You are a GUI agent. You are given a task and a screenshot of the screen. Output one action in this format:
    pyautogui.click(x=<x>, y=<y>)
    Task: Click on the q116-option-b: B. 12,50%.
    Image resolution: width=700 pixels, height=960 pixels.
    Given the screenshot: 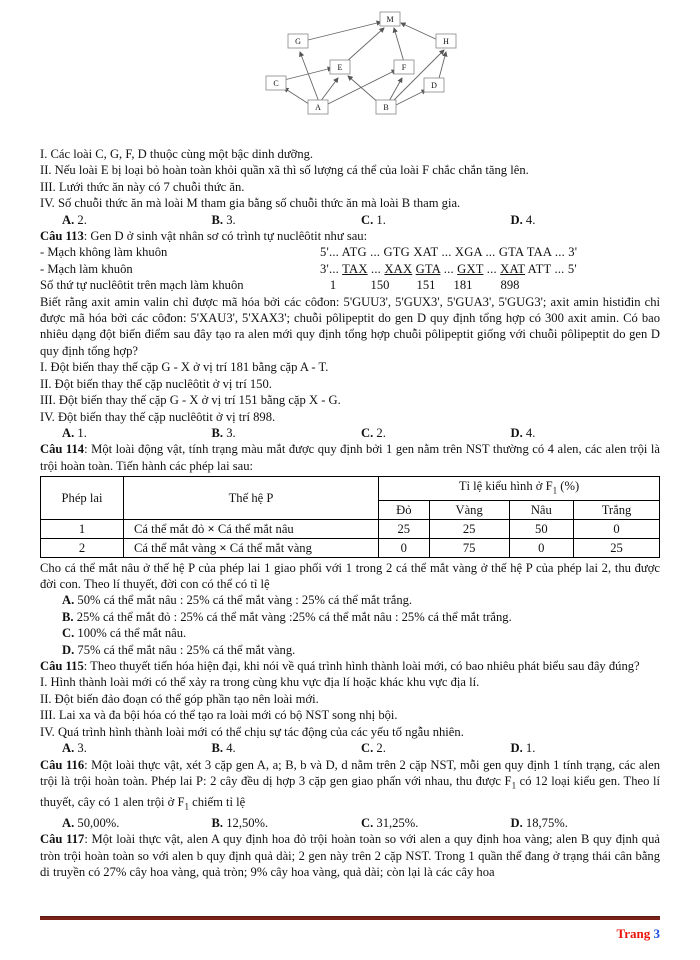 What is the action you would take?
    pyautogui.click(x=287, y=823)
    